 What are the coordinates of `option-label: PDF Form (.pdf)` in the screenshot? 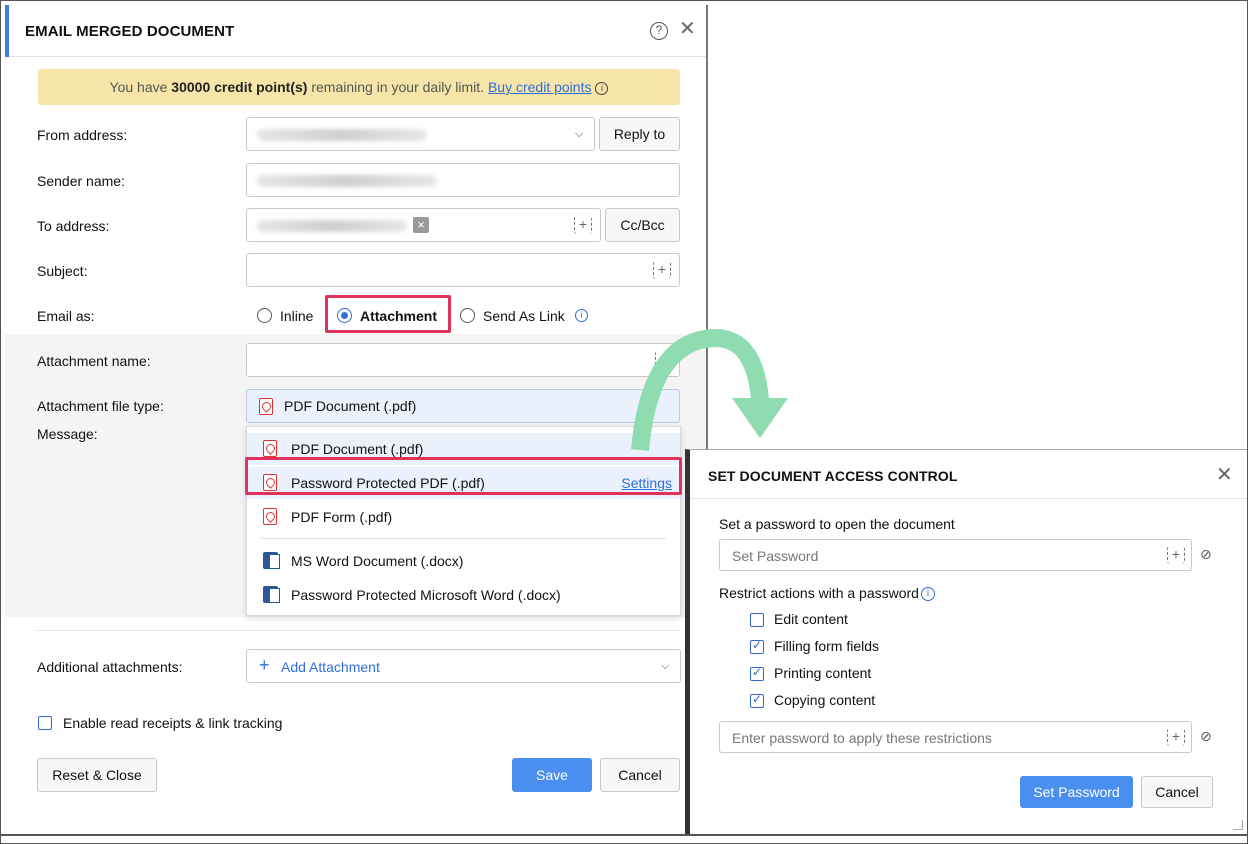 It's located at (342, 517).